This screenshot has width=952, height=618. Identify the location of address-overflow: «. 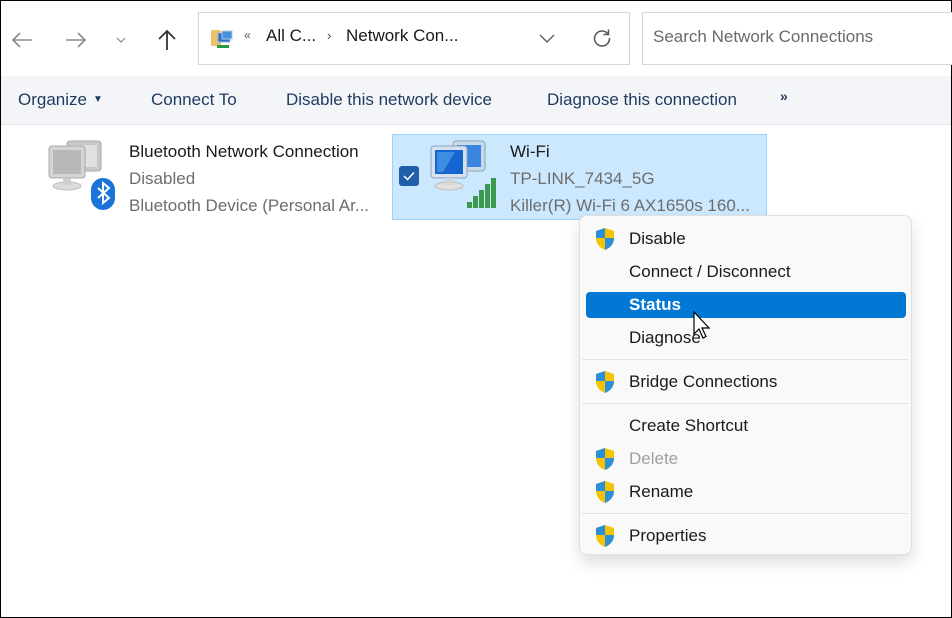
(247, 35).